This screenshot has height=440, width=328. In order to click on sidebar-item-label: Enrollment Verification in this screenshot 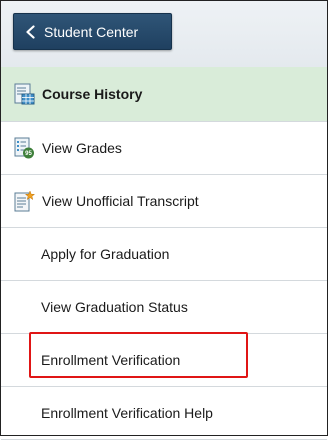, I will do `click(111, 360)`.